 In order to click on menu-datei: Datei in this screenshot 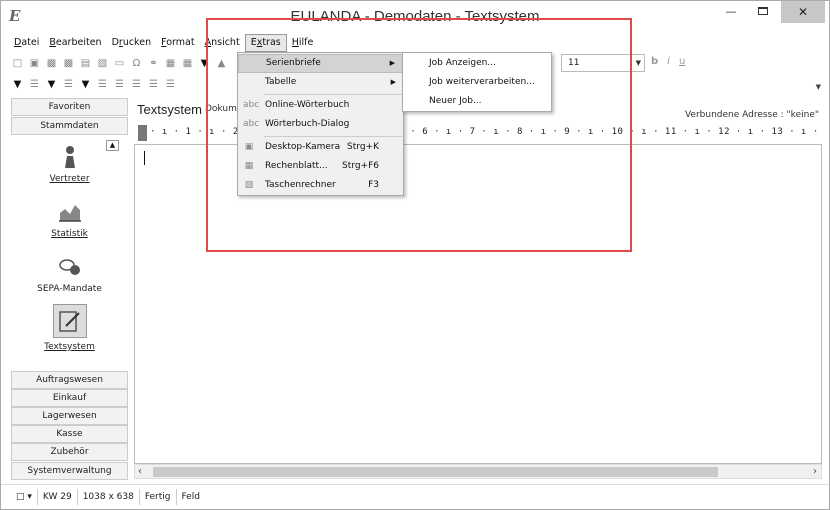, I will do `click(26, 43)`.